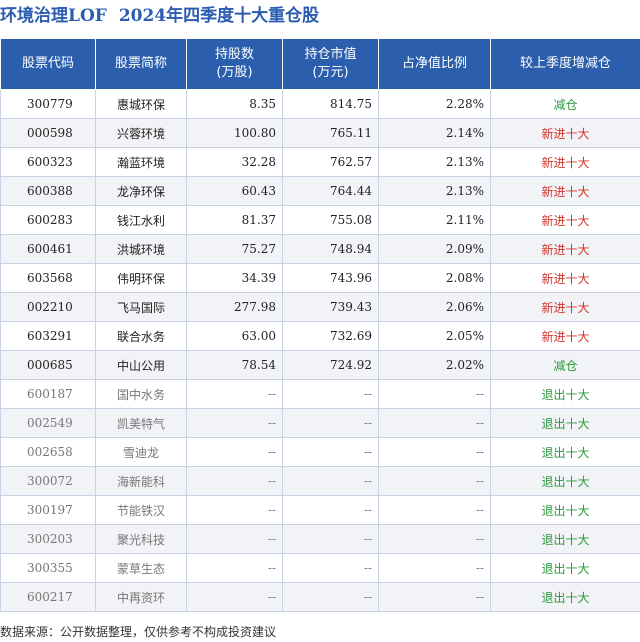 The image size is (640, 642). I want to click on nav-ratio-cell: 2.09%, so click(434, 249).